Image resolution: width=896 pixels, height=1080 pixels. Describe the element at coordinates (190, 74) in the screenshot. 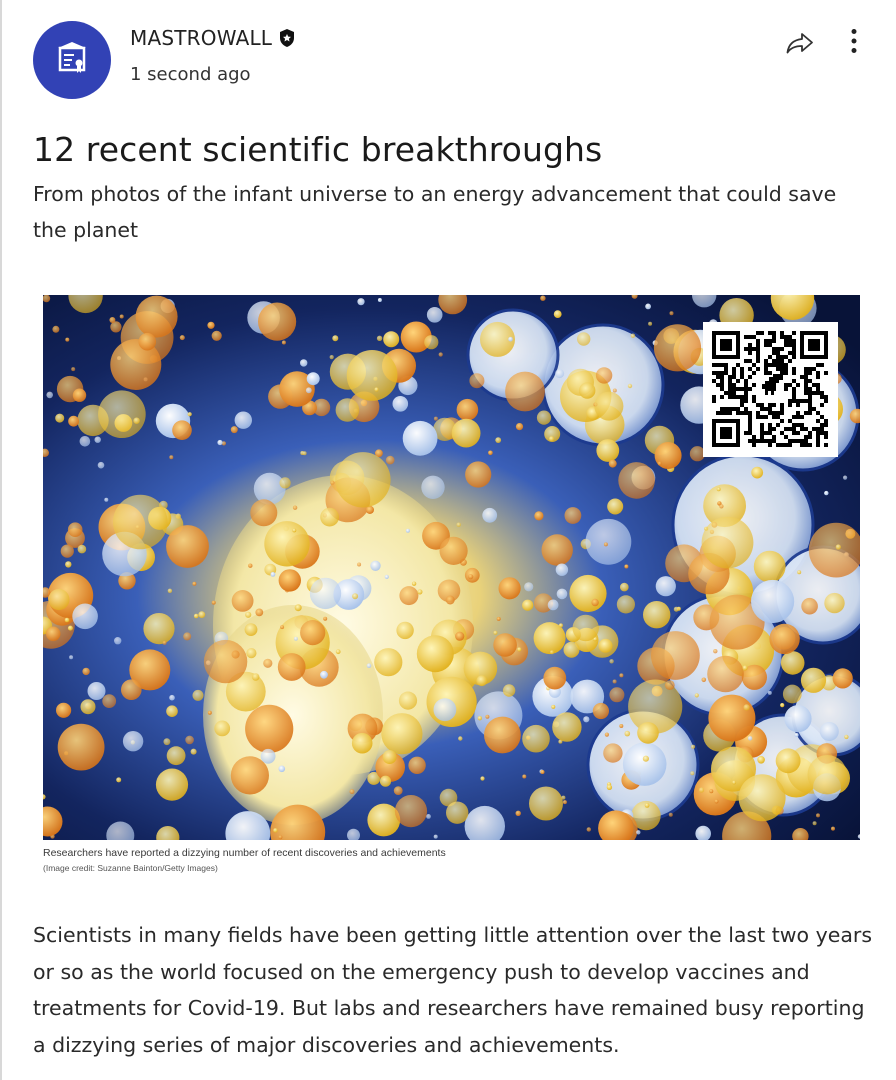

I see `post-timestamp: 1 second ago` at that location.